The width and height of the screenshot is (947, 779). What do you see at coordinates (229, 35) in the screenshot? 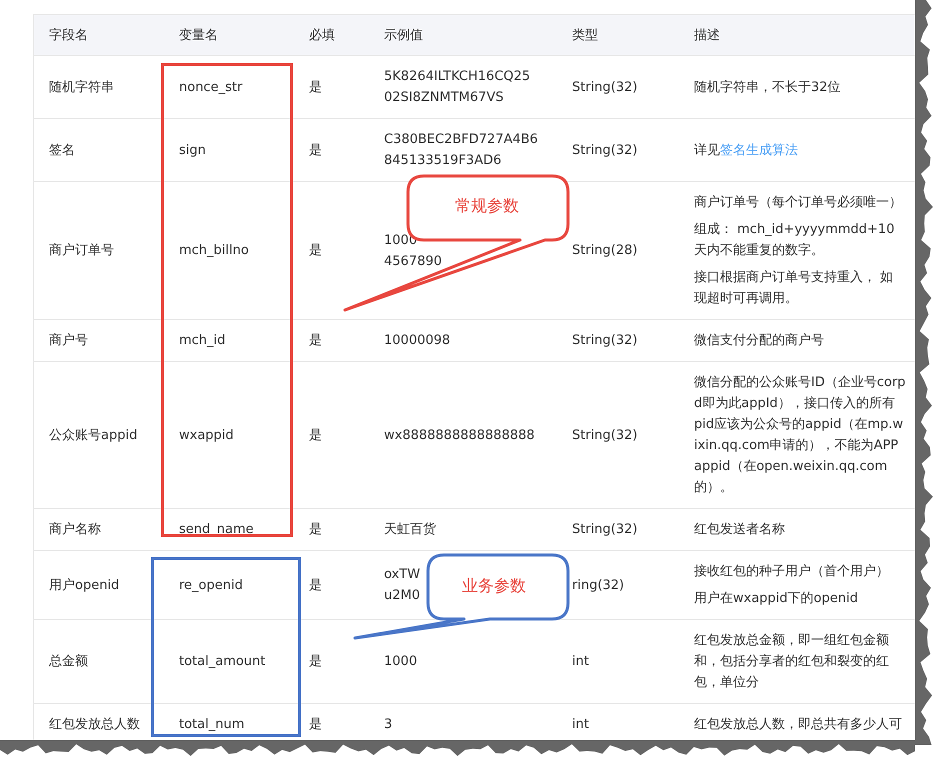
I see `column-header: 变量名` at bounding box center [229, 35].